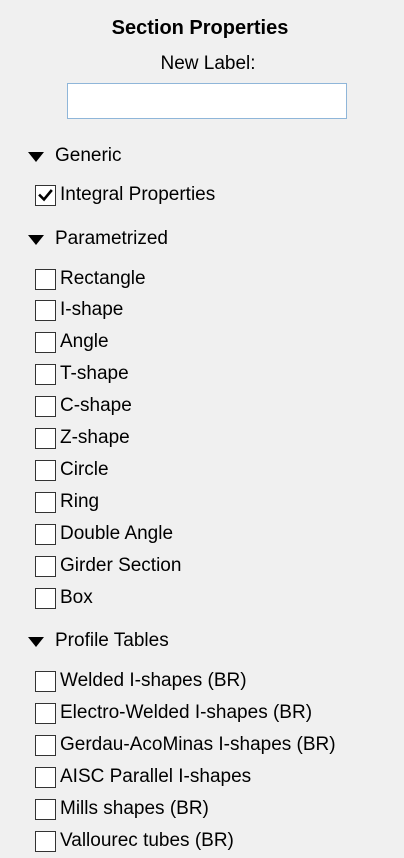 This screenshot has height=858, width=404. I want to click on checkbox-t-shape: T-shape, so click(82, 374).